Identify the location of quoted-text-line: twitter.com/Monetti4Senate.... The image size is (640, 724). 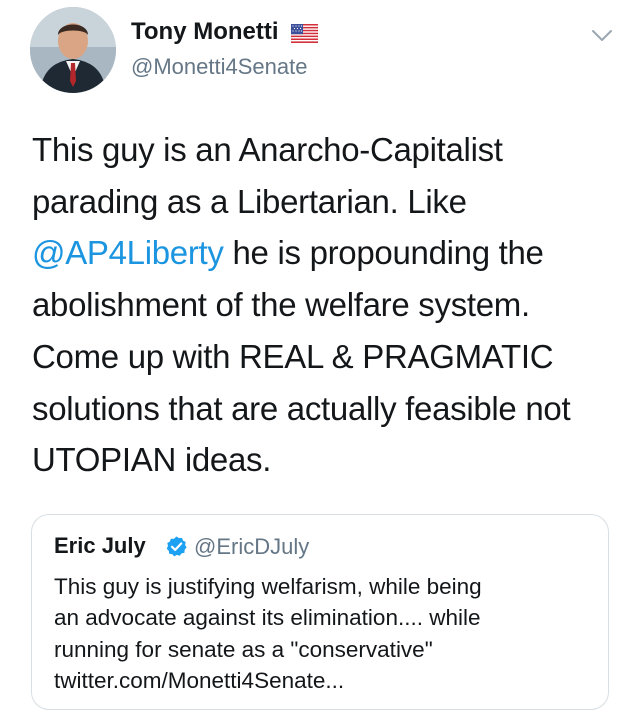
(199, 680).